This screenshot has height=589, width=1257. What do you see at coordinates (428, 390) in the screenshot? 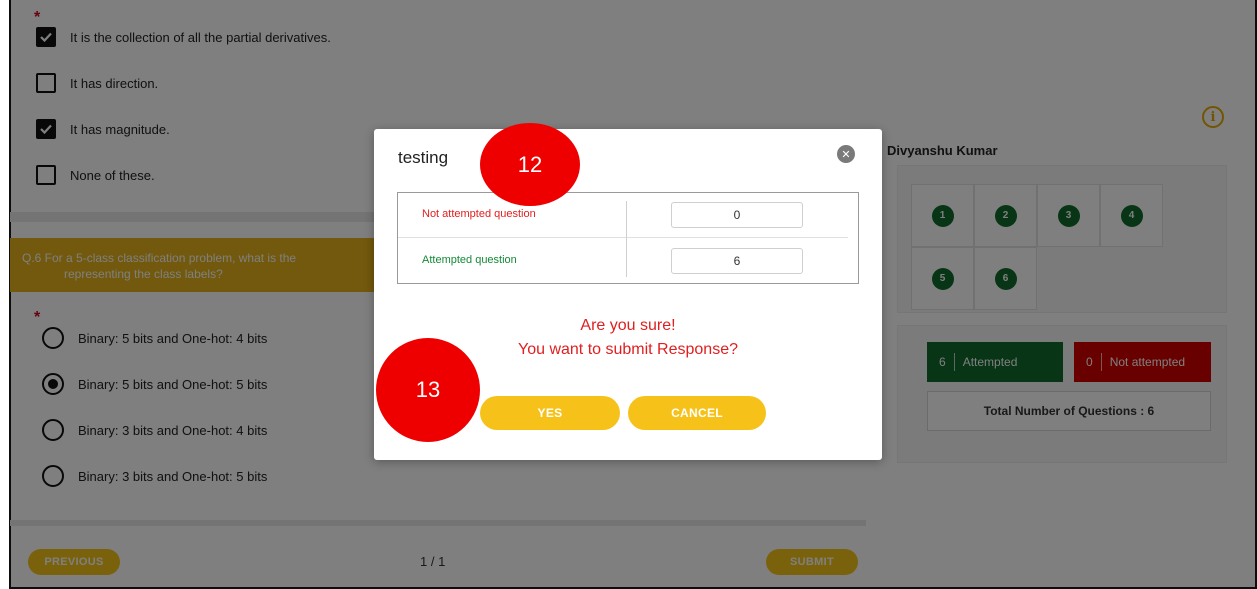
I see `annotation-marker-13: 13` at bounding box center [428, 390].